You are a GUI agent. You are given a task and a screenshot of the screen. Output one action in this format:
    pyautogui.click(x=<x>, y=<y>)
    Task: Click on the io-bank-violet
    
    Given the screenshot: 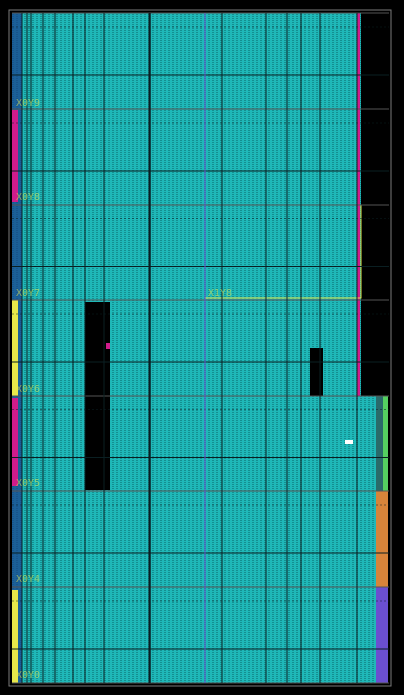 What is the action you would take?
    pyautogui.click(x=382, y=635)
    